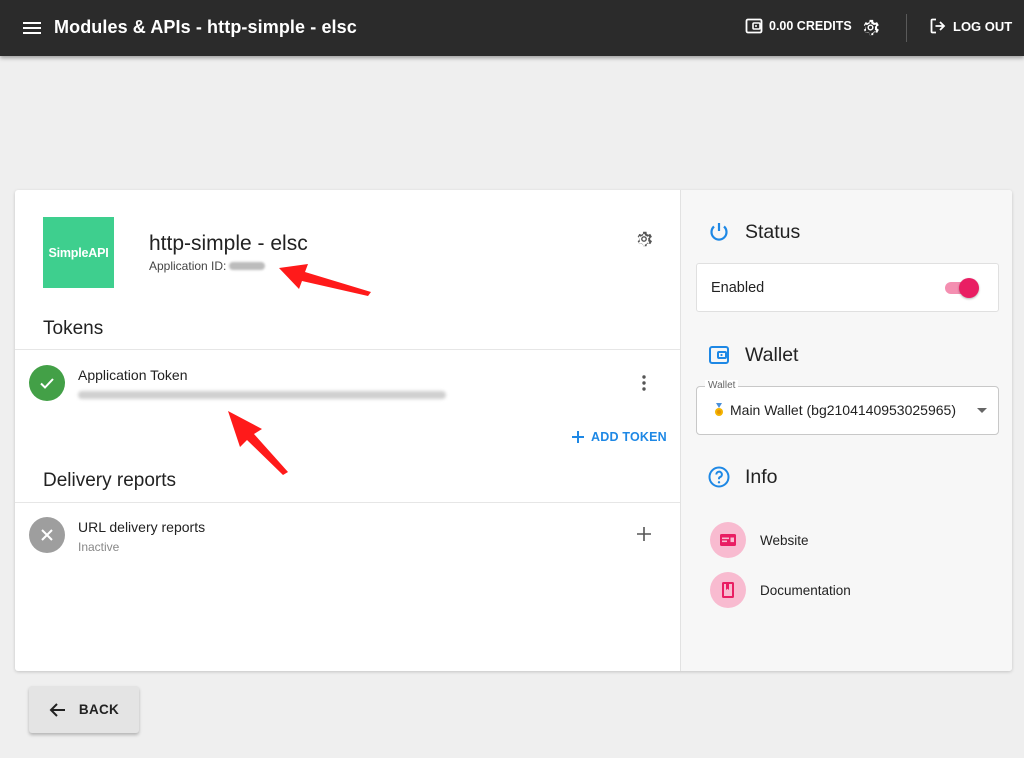  I want to click on documentation-link: Documentation, so click(780, 590).